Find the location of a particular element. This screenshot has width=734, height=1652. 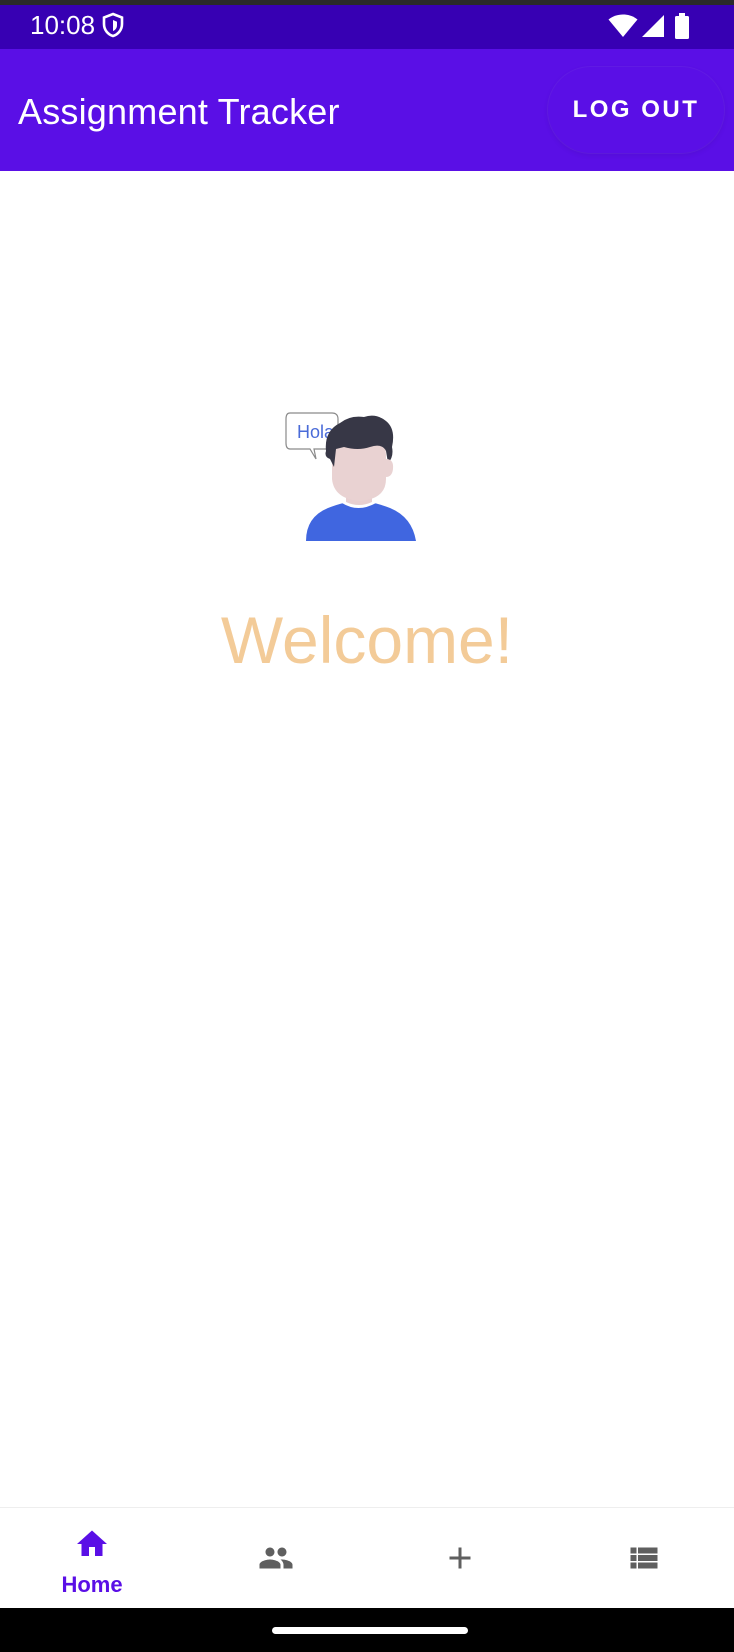

logout-button: LOG OUT is located at coordinates (636, 110).